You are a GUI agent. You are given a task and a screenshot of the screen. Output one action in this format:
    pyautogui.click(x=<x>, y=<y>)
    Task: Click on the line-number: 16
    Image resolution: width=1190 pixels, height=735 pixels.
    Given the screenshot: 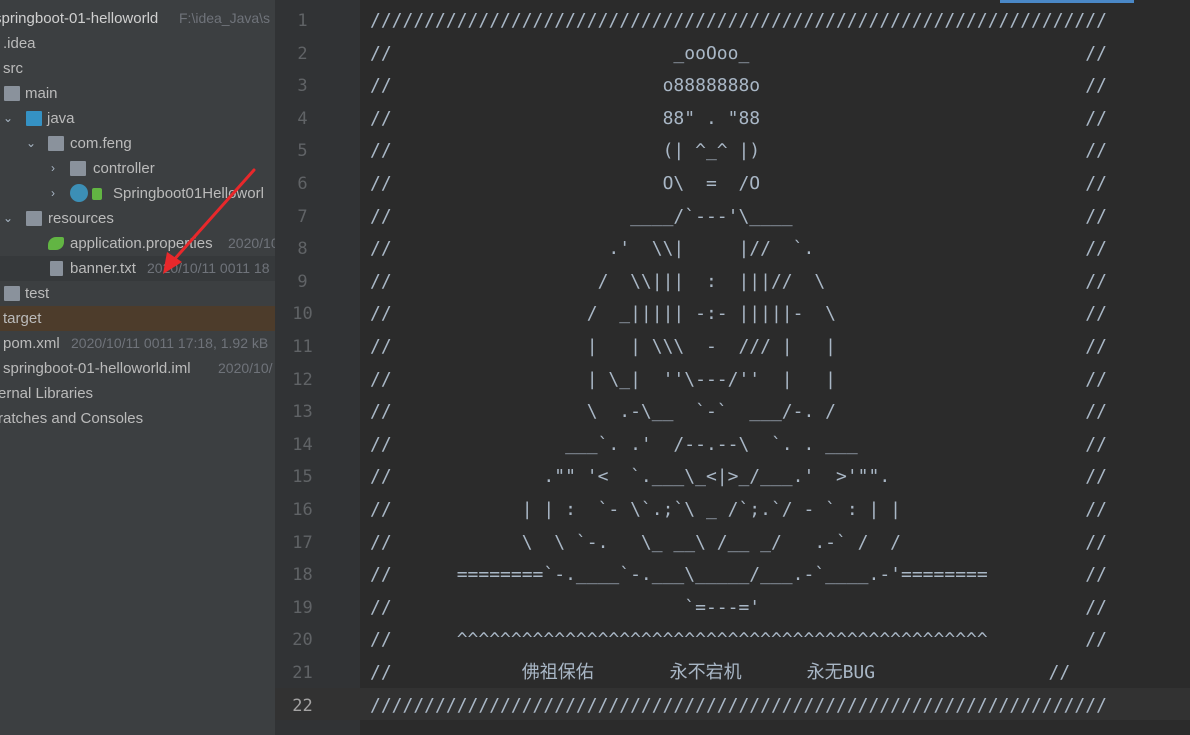 What is the action you would take?
    pyautogui.click(x=302, y=510)
    